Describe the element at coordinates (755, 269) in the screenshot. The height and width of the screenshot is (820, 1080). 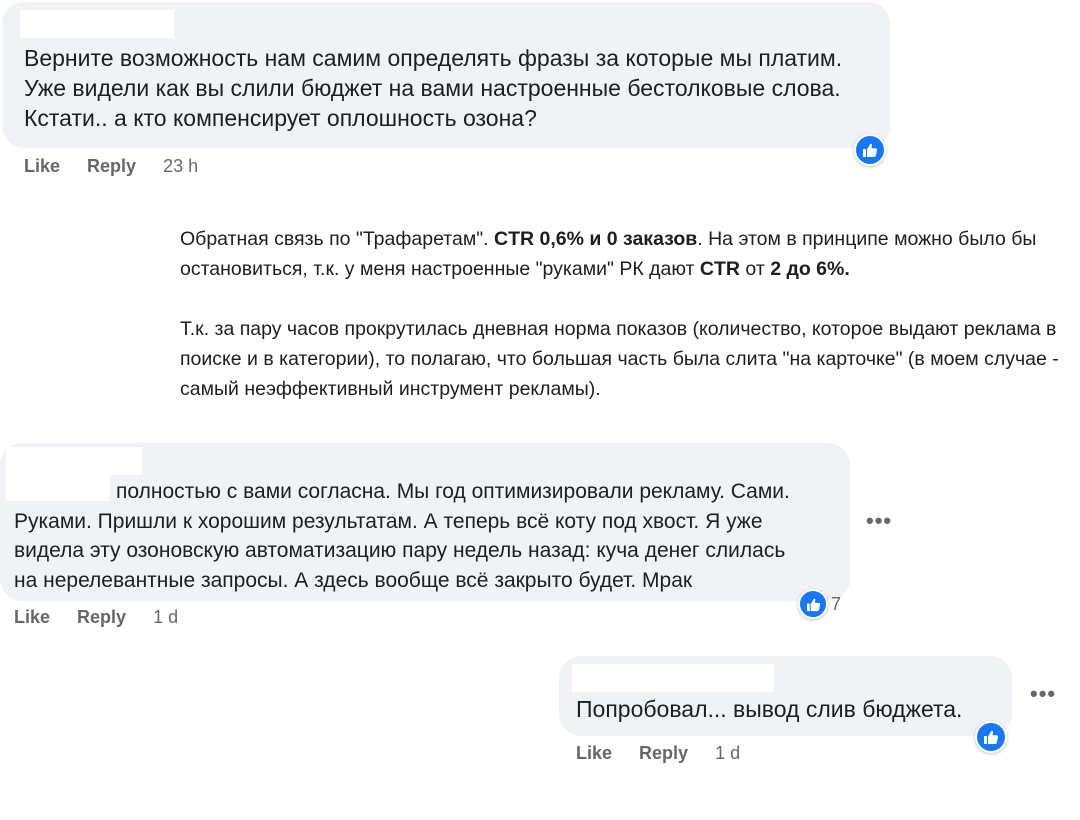
I see `note-text: от` at that location.